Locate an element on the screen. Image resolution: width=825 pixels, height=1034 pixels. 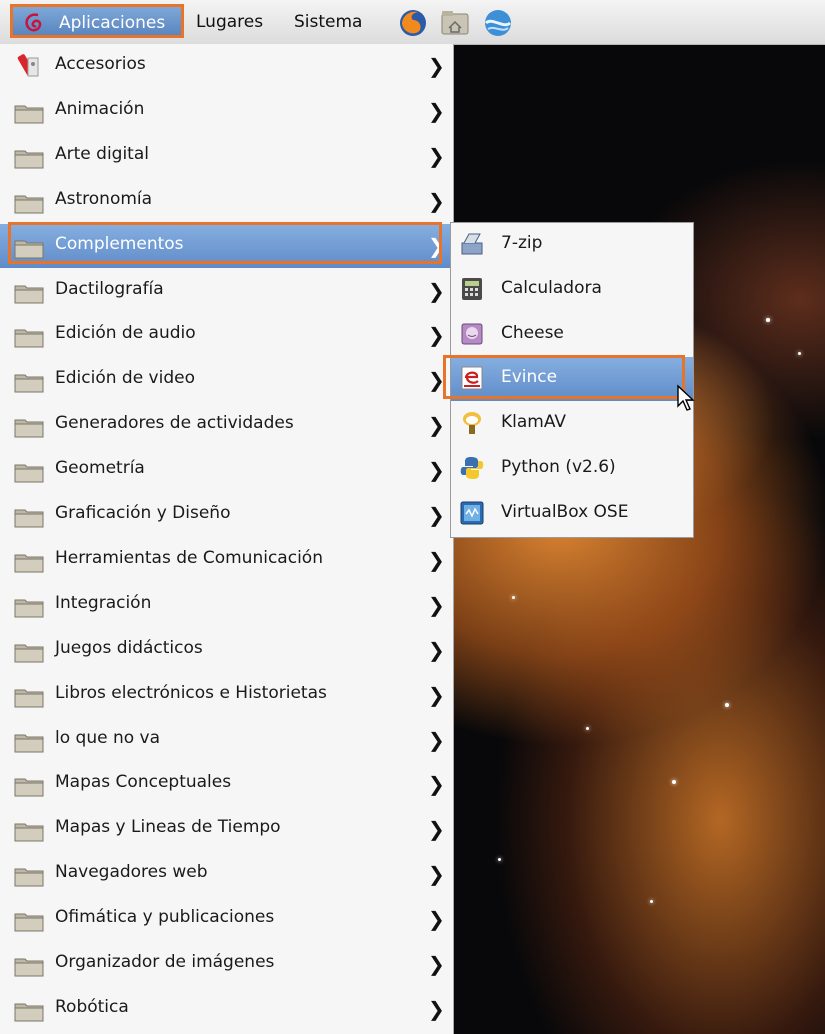
submenu-item-label: Calculadora is located at coordinates (551, 287).